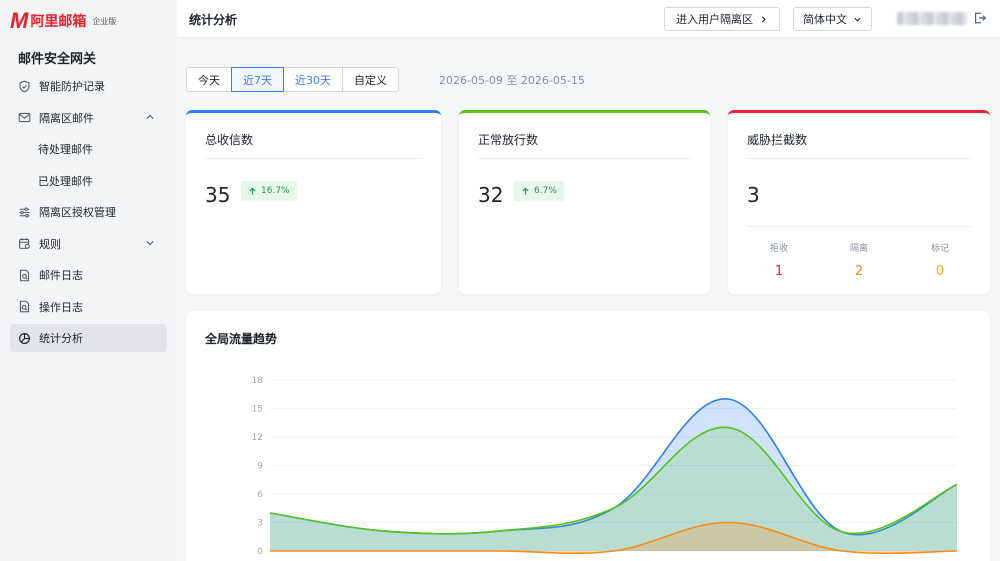 Image resolution: width=1000 pixels, height=561 pixels. I want to click on trend-badge: 6.7%, so click(539, 191).